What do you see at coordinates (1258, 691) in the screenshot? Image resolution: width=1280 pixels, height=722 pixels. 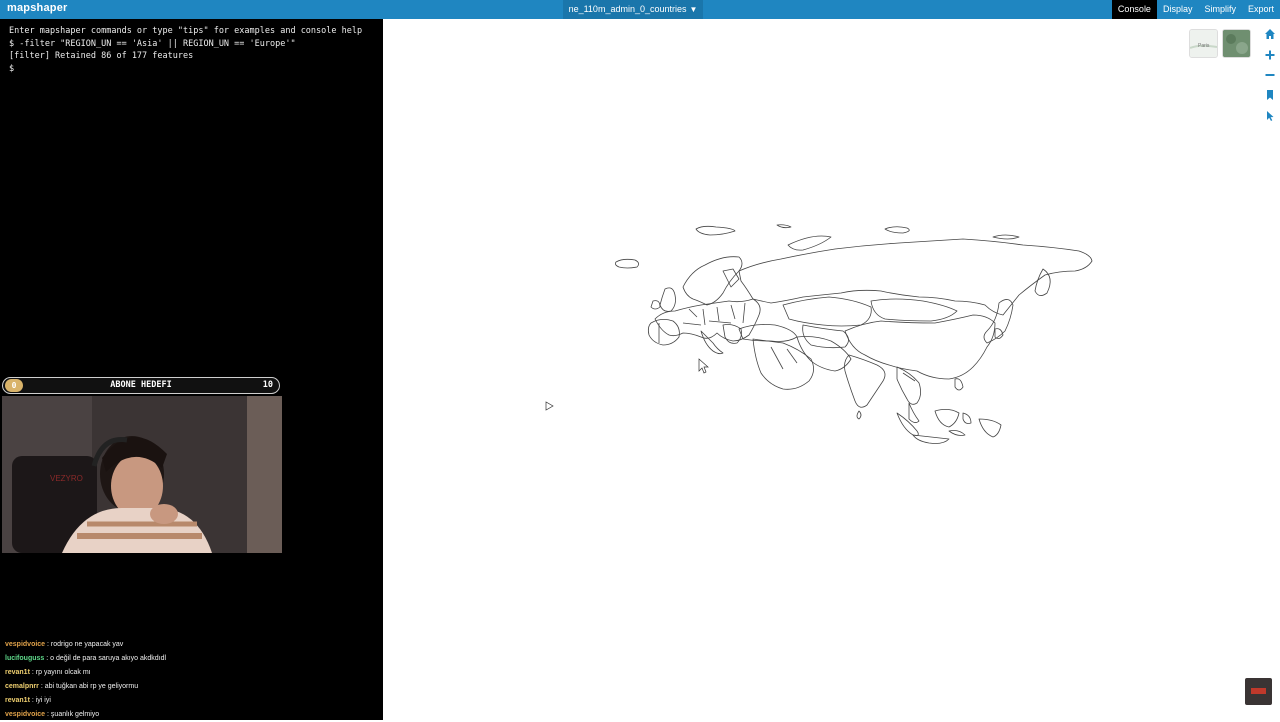 I see `stream-logo` at bounding box center [1258, 691].